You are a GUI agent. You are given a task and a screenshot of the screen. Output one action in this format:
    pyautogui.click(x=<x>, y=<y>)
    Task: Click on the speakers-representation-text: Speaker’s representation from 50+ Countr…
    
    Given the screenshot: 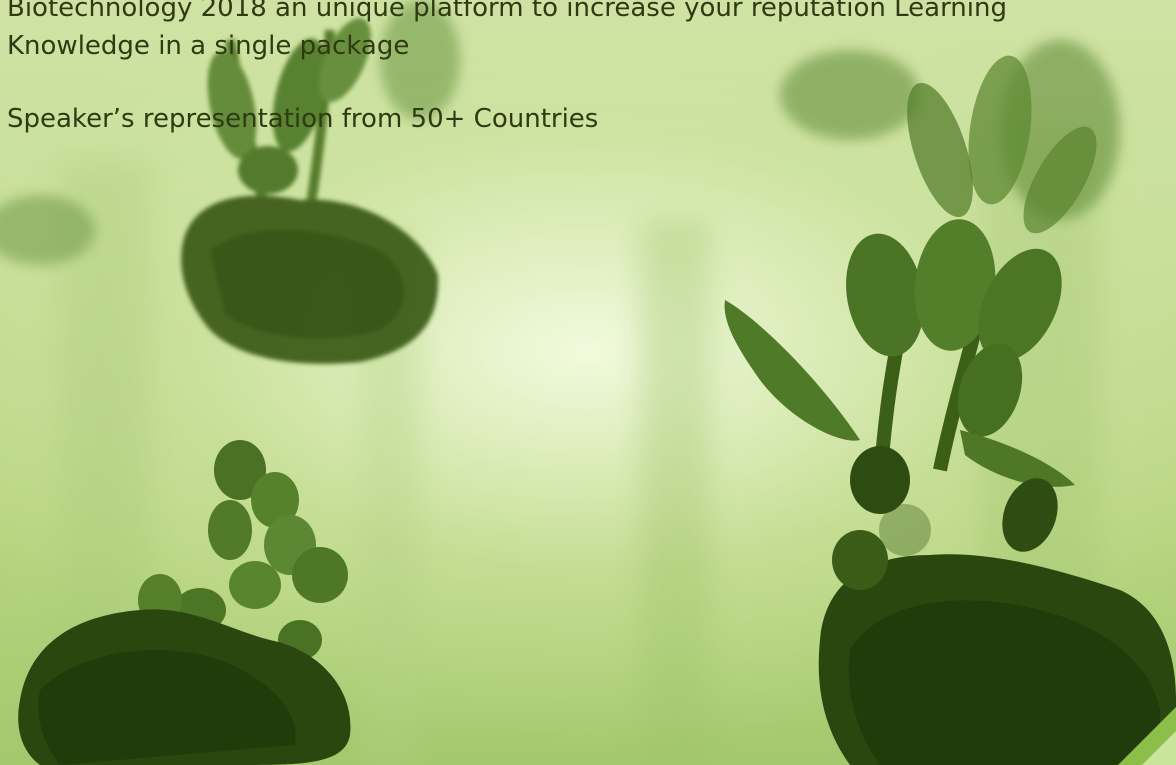 What is the action you would take?
    pyautogui.click(x=303, y=119)
    